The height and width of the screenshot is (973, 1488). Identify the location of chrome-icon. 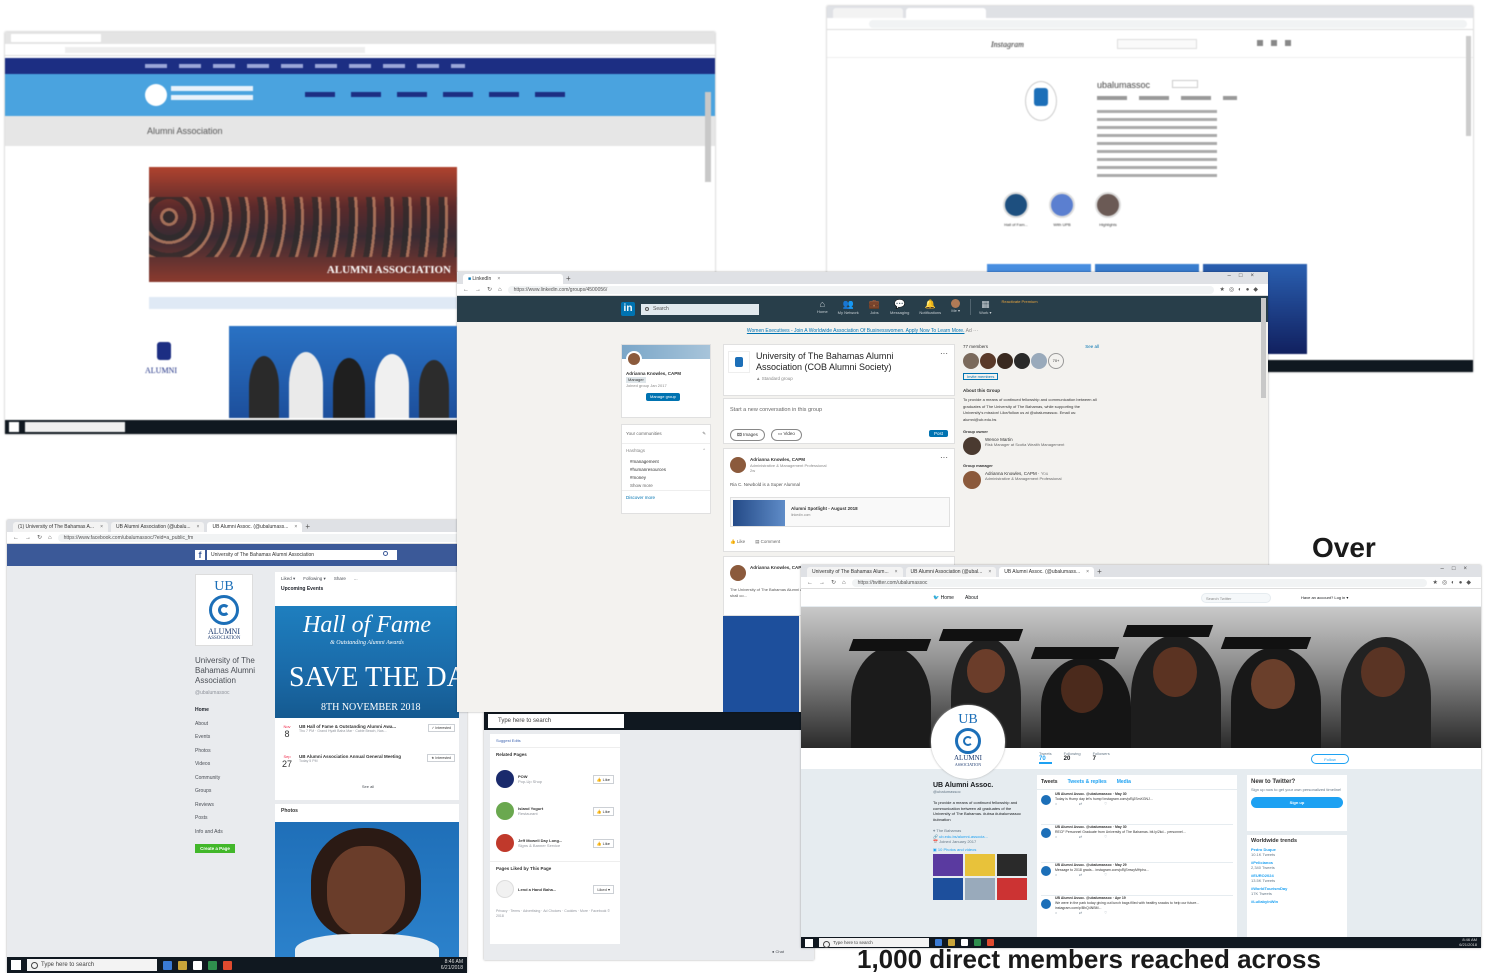
(227, 965).